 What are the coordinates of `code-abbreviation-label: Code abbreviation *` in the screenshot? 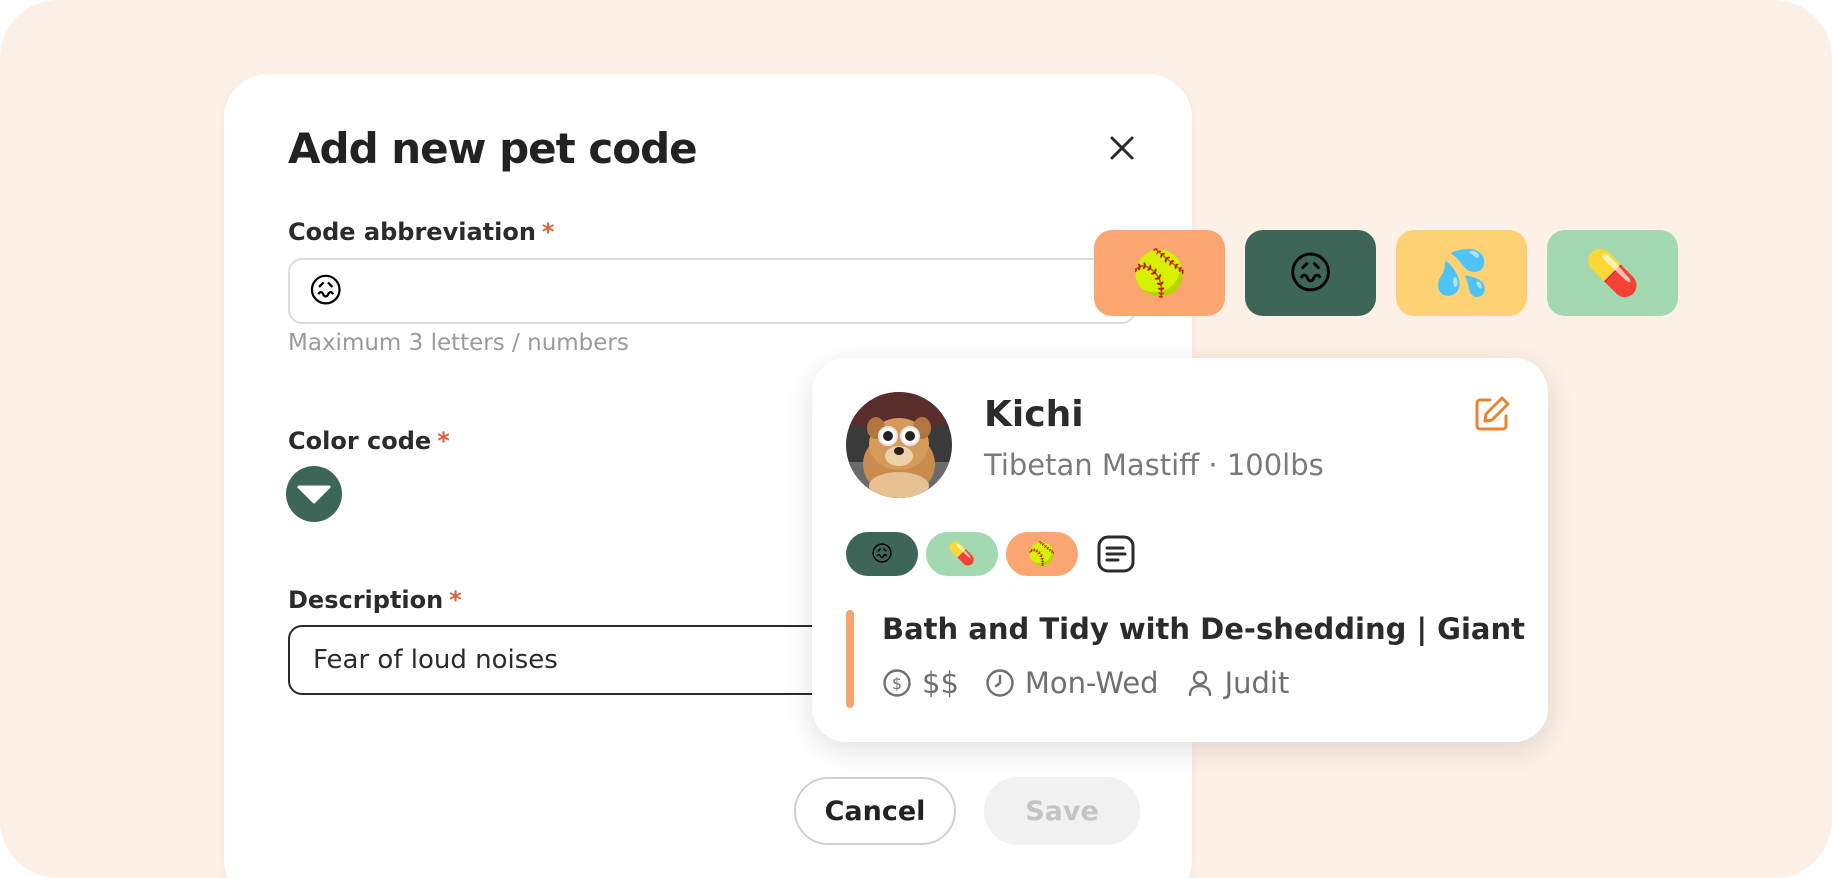 It's located at (421, 232).